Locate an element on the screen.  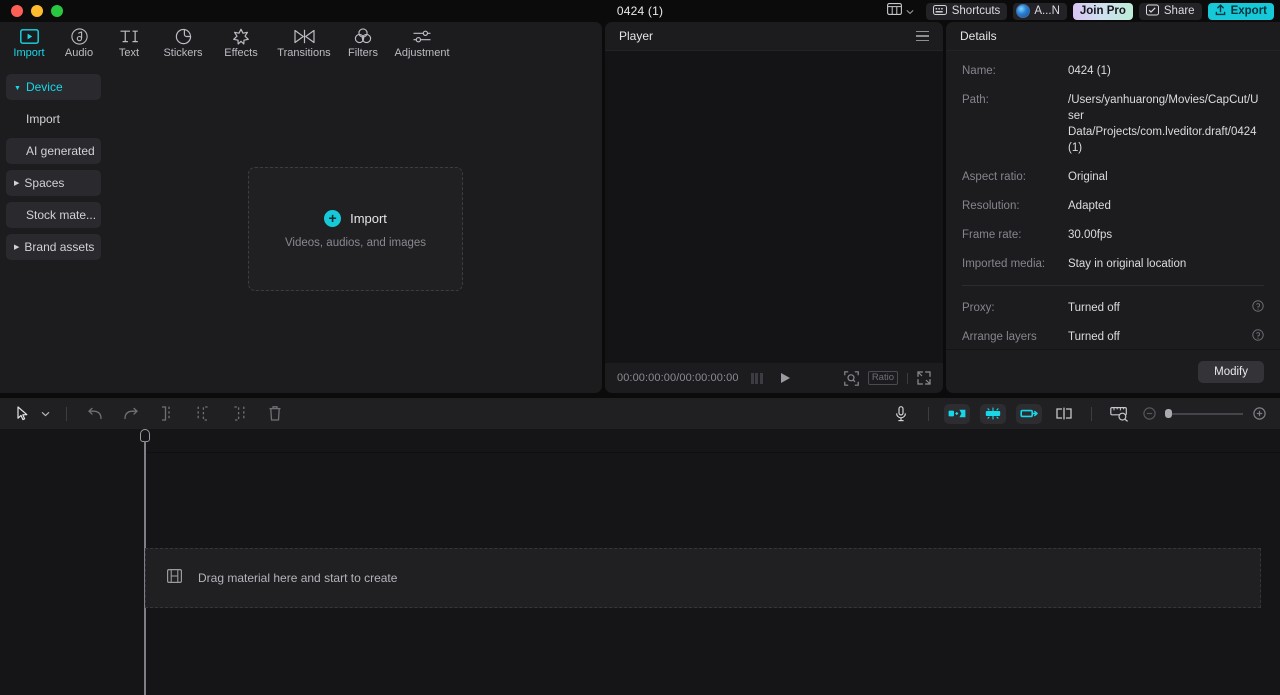
film-strip-icon is located at coordinates (175, 578).